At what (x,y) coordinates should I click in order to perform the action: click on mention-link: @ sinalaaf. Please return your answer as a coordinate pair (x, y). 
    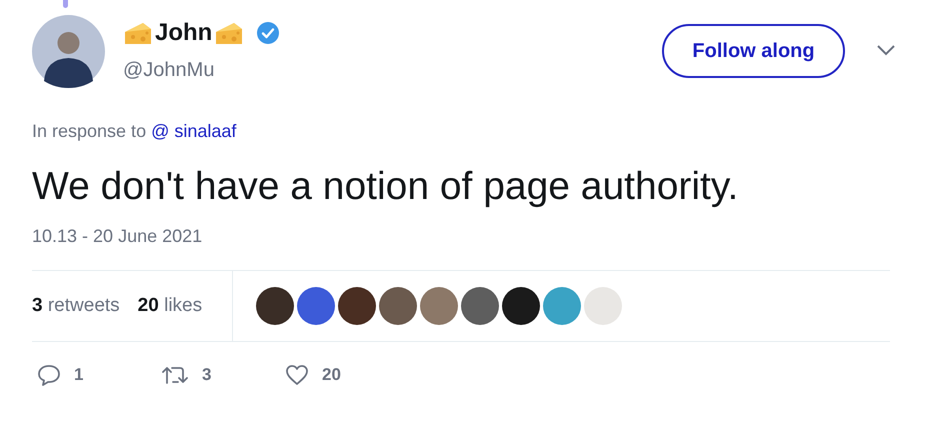
    Looking at the image, I should click on (193, 131).